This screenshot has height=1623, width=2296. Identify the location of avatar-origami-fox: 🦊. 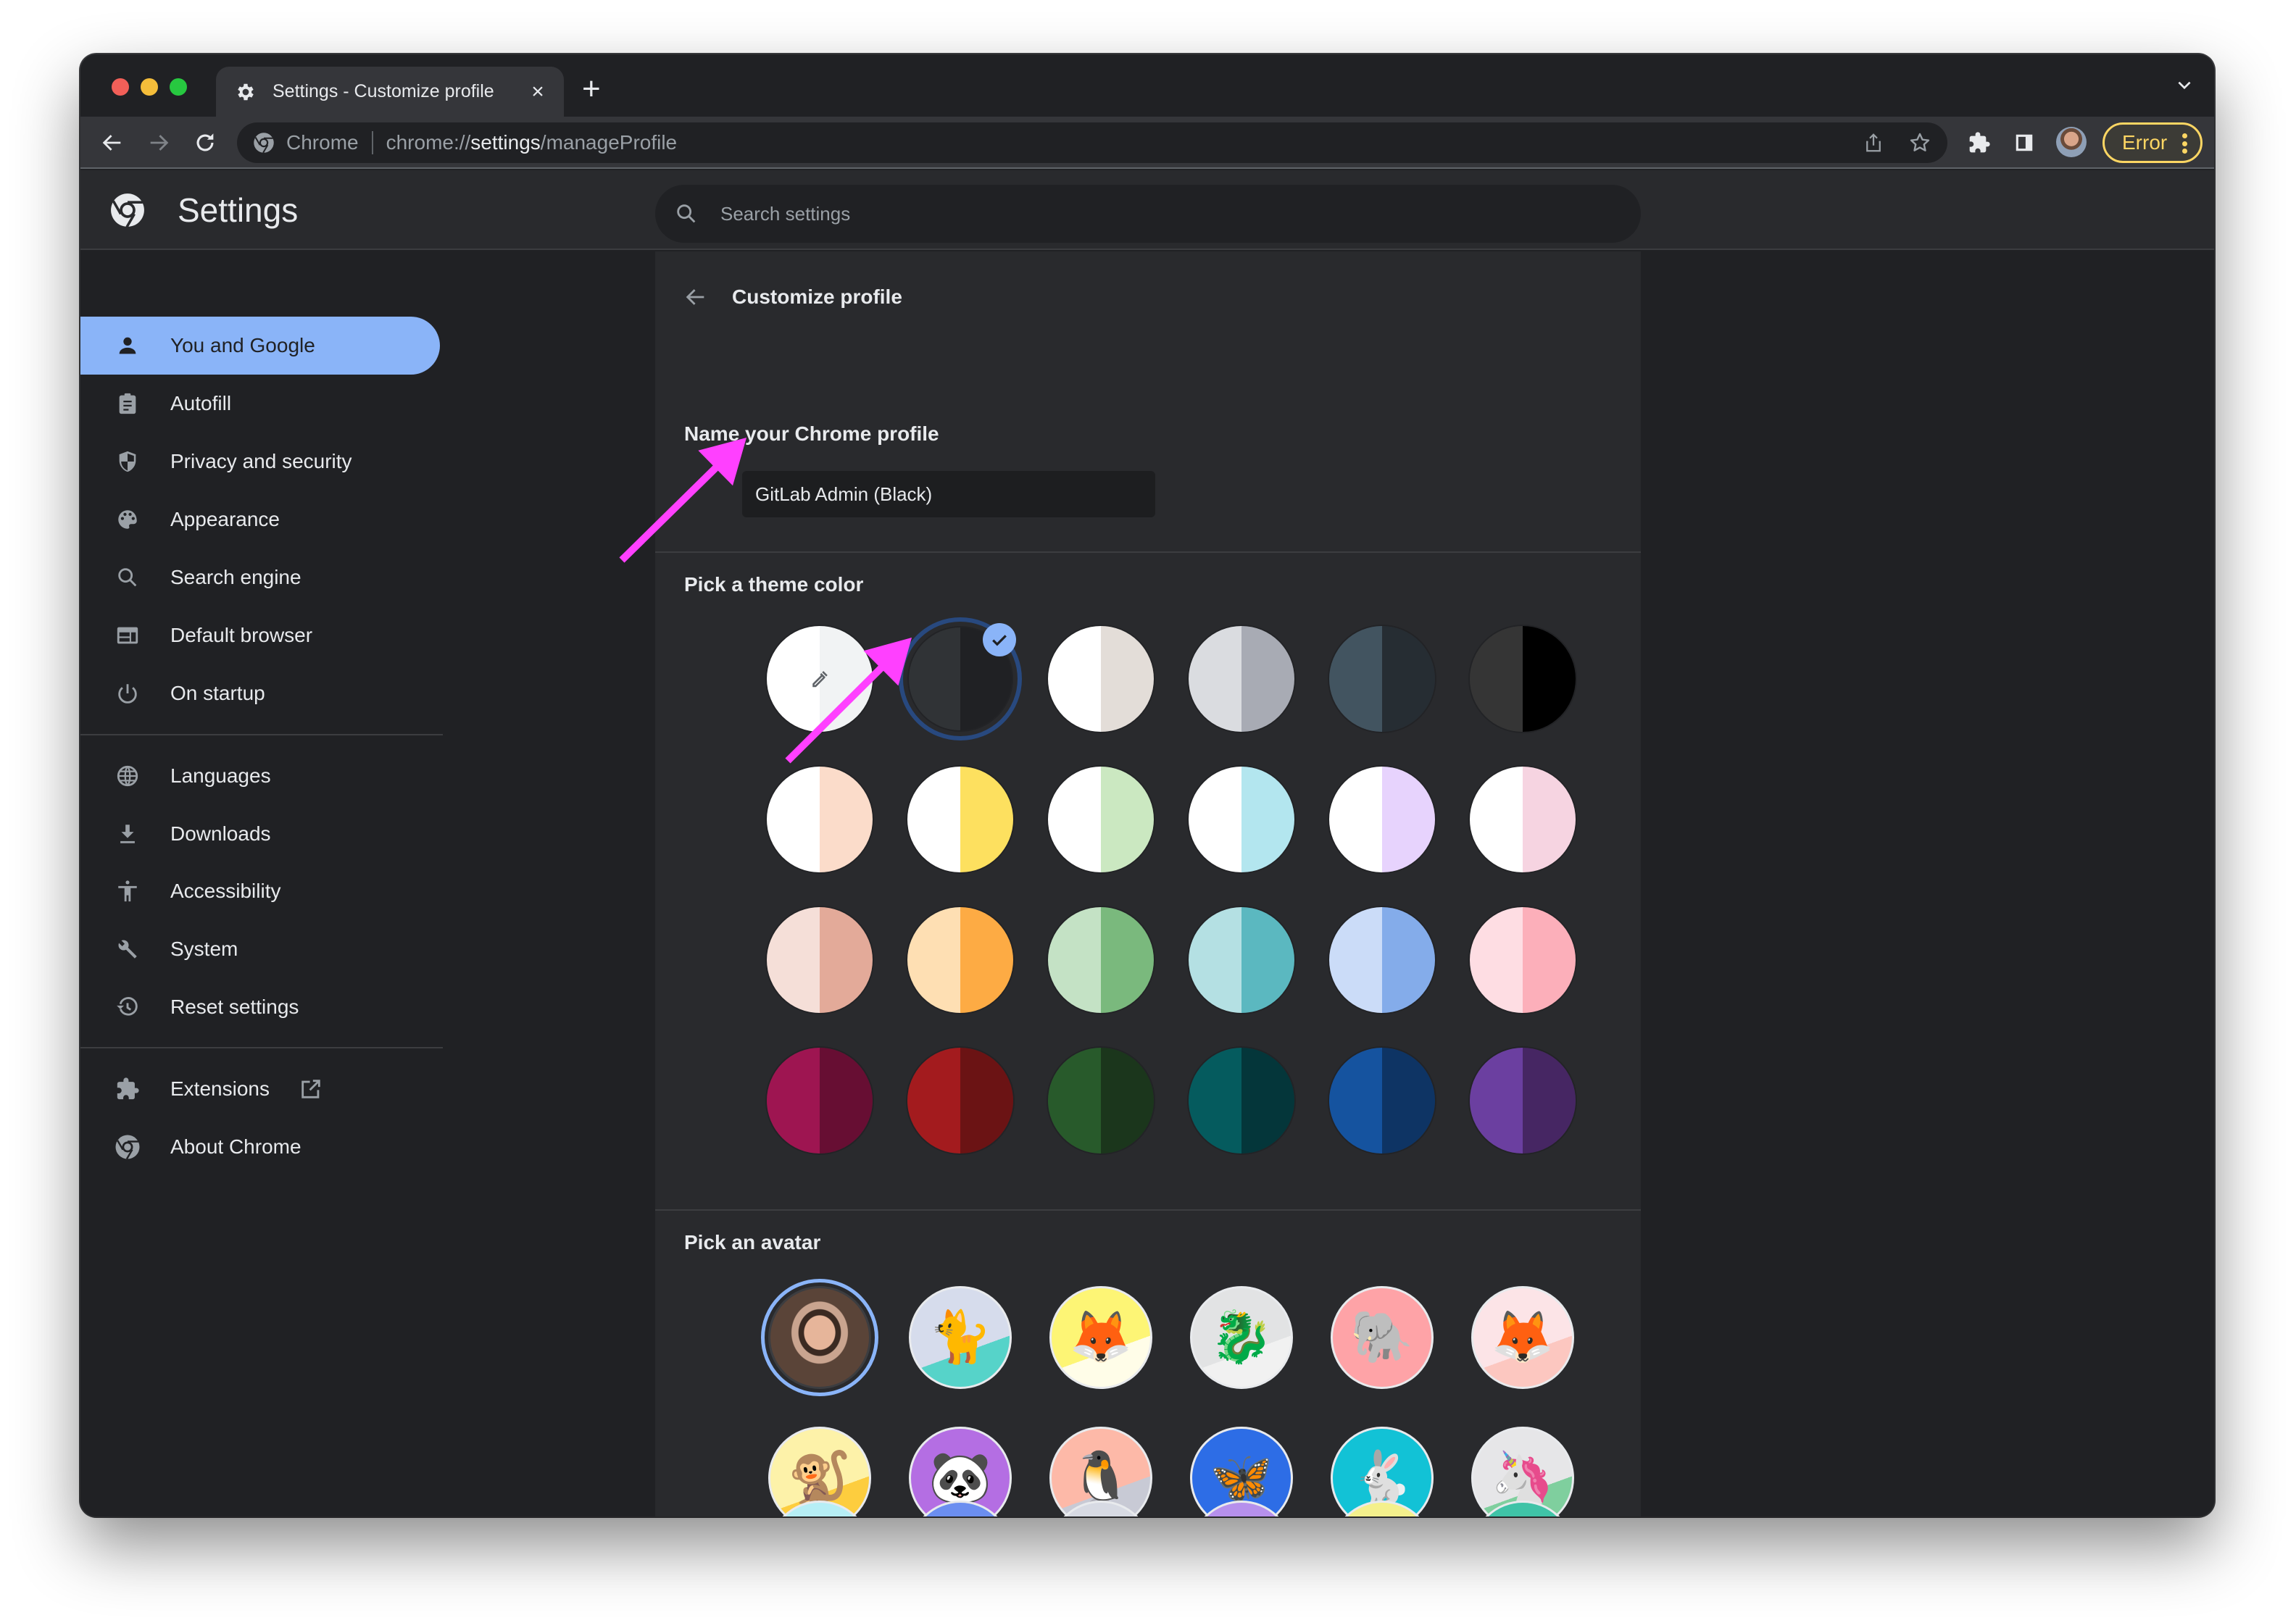
(1522, 1338).